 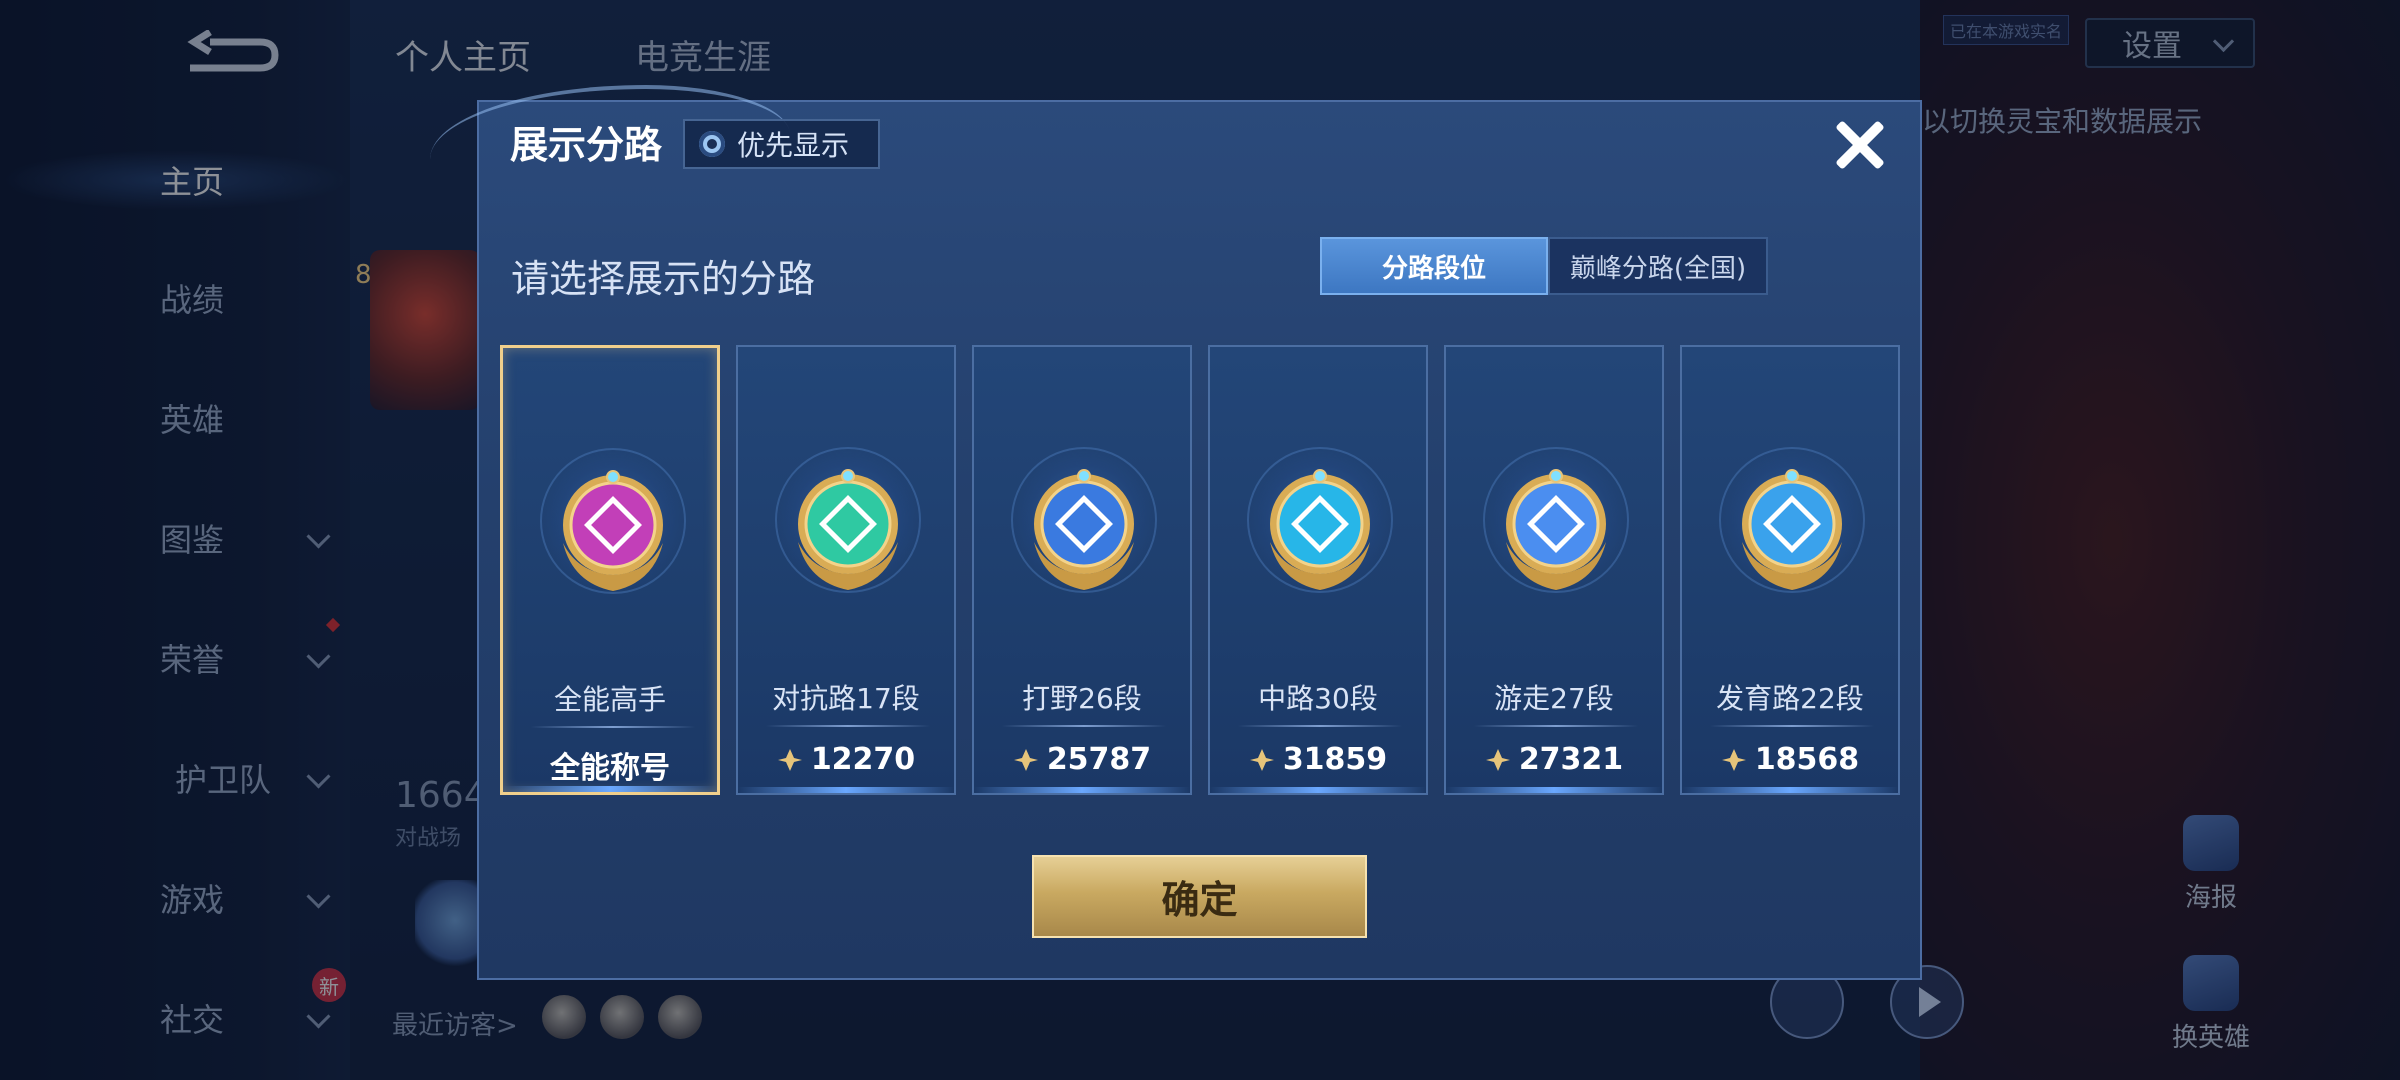 What do you see at coordinates (610, 768) in the screenshot?
I see `lane-card-value-text: 全能称号` at bounding box center [610, 768].